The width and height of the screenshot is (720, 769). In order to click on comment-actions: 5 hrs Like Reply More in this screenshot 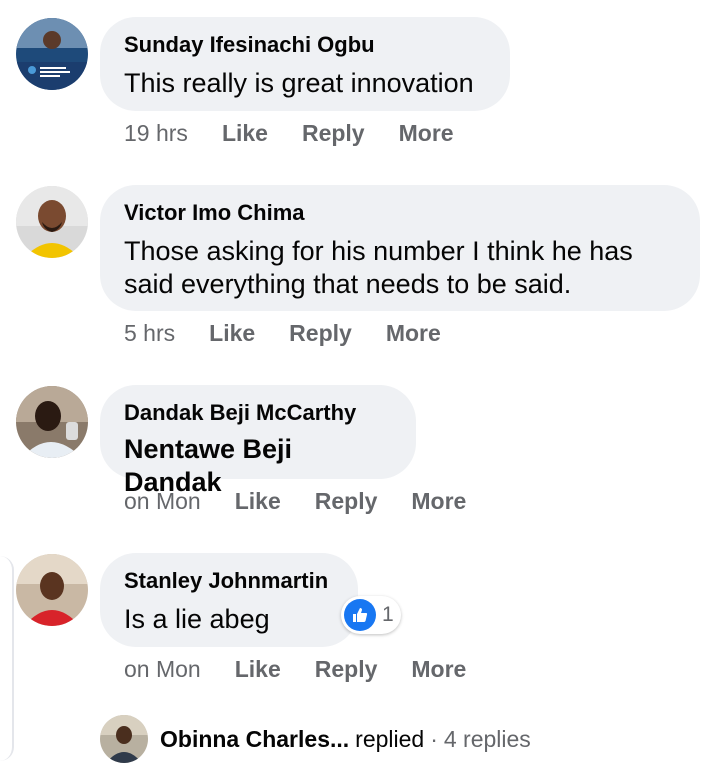, I will do `click(299, 333)`.